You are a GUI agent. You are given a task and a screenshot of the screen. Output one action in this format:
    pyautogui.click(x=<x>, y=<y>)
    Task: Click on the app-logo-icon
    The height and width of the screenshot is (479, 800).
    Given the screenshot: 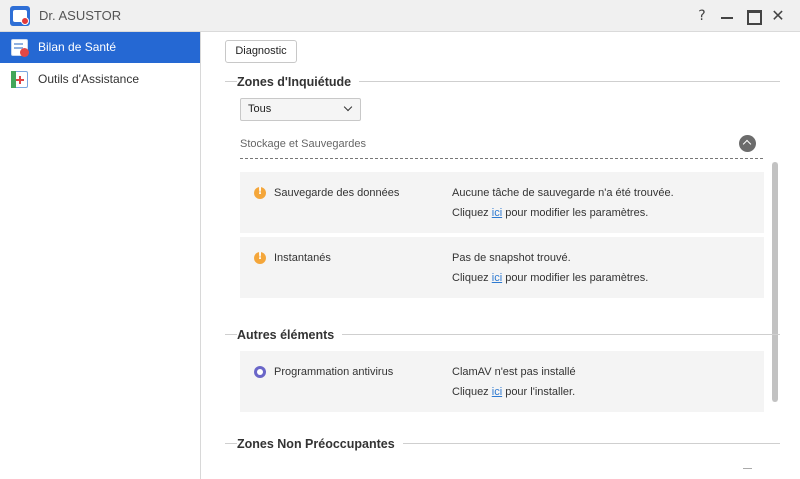 What is the action you would take?
    pyautogui.click(x=20, y=16)
    